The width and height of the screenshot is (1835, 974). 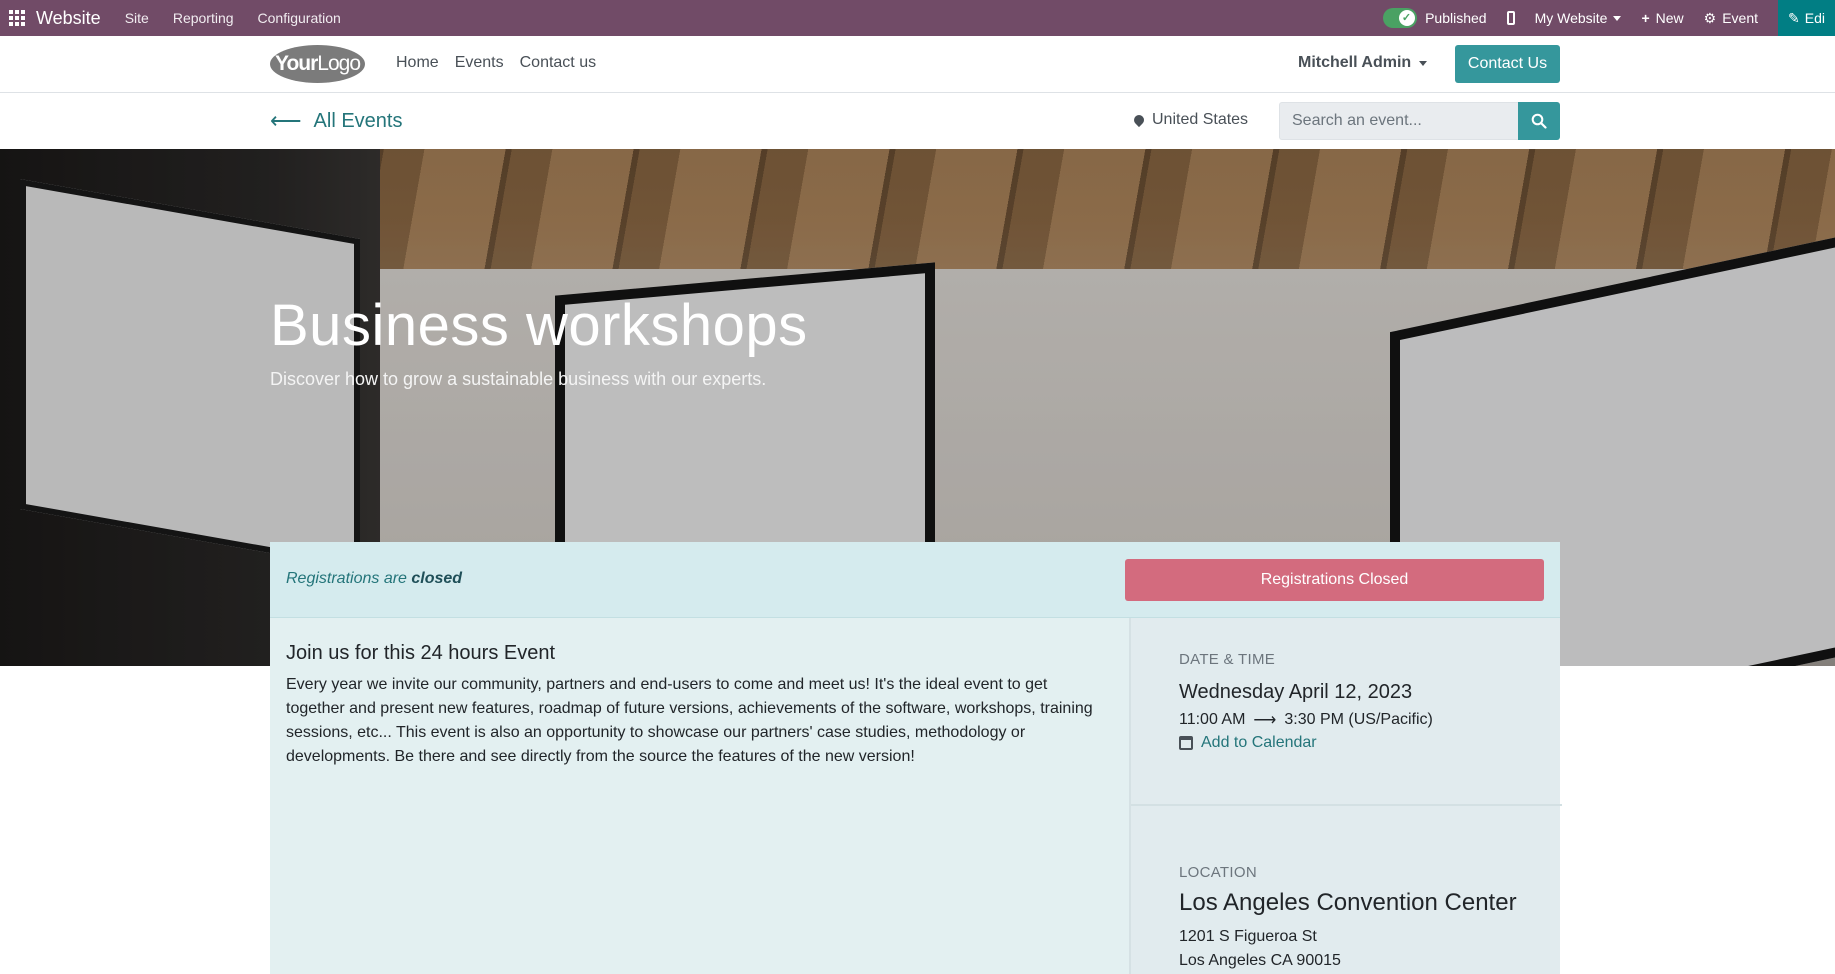 What do you see at coordinates (558, 63) in the screenshot?
I see `nav-contact-us: Contact us` at bounding box center [558, 63].